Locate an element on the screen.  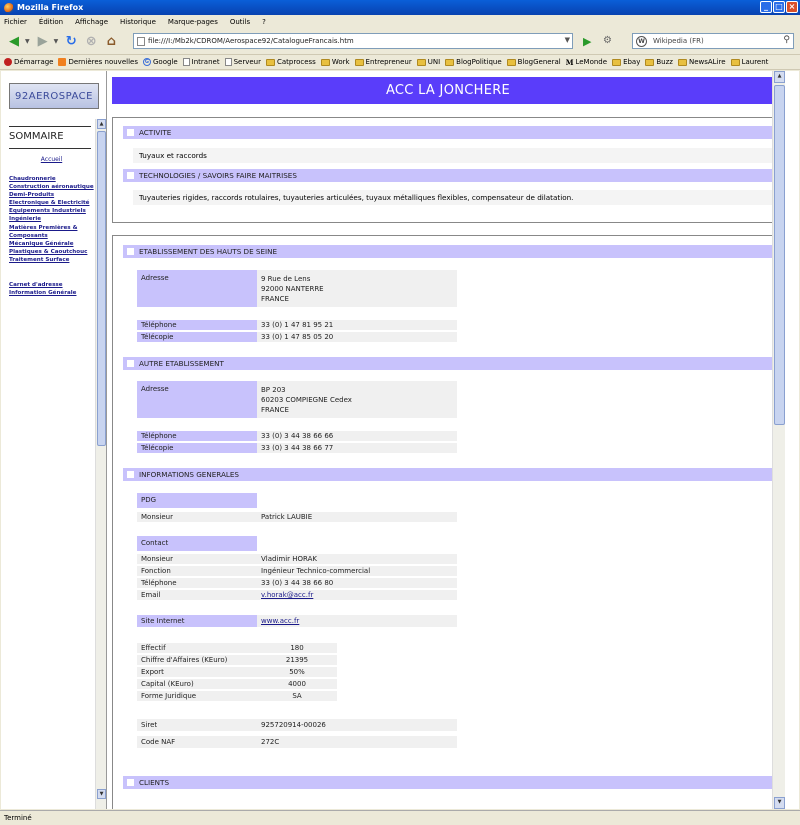
bookmark-laurent: Laurent is located at coordinates (749, 62).